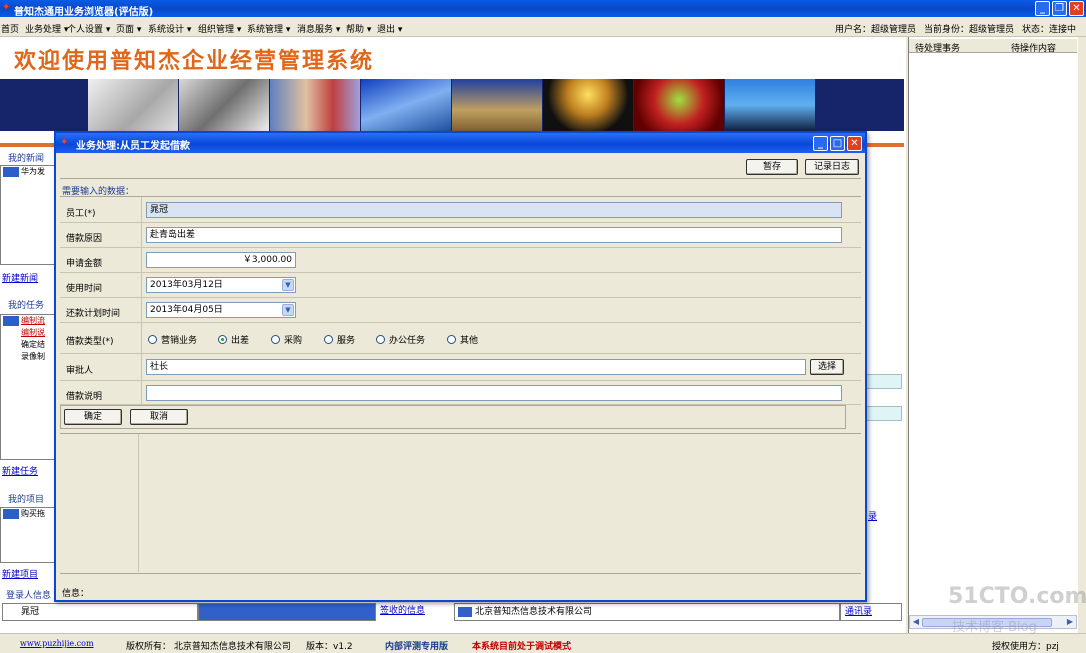  Describe the element at coordinates (208, 647) in the screenshot. I see `copyright-text: 版权所有： 北京普知杰信息技术有限公司` at that location.